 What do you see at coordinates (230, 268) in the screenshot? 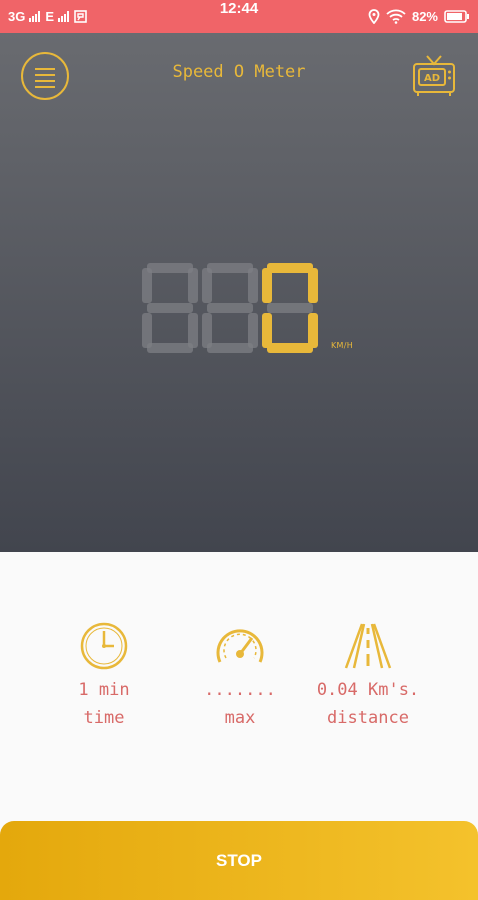
I see `digit-2-segment-a` at bounding box center [230, 268].